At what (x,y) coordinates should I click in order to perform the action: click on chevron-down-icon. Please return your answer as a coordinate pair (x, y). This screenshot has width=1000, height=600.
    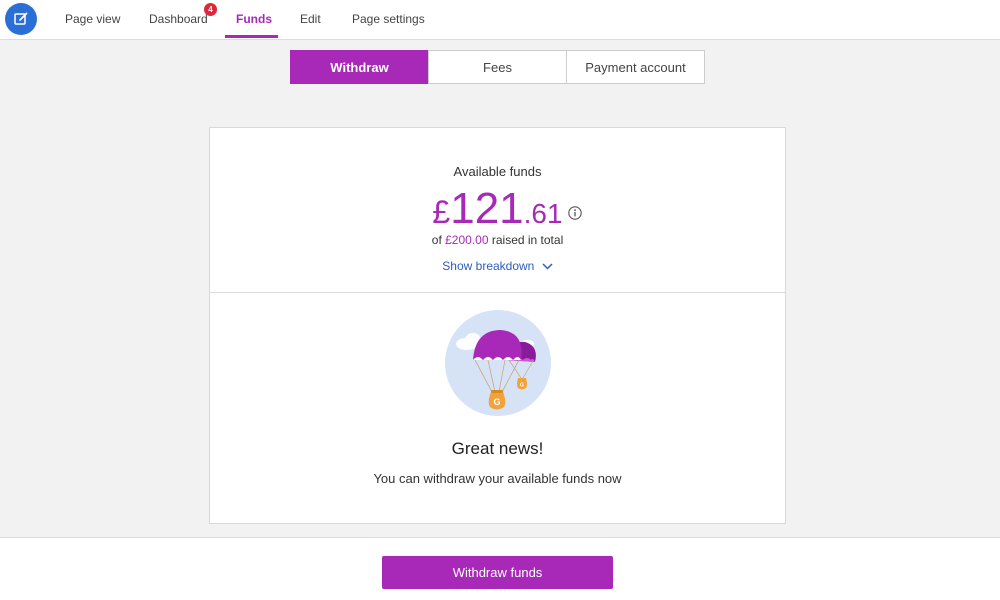
    Looking at the image, I should click on (547, 266).